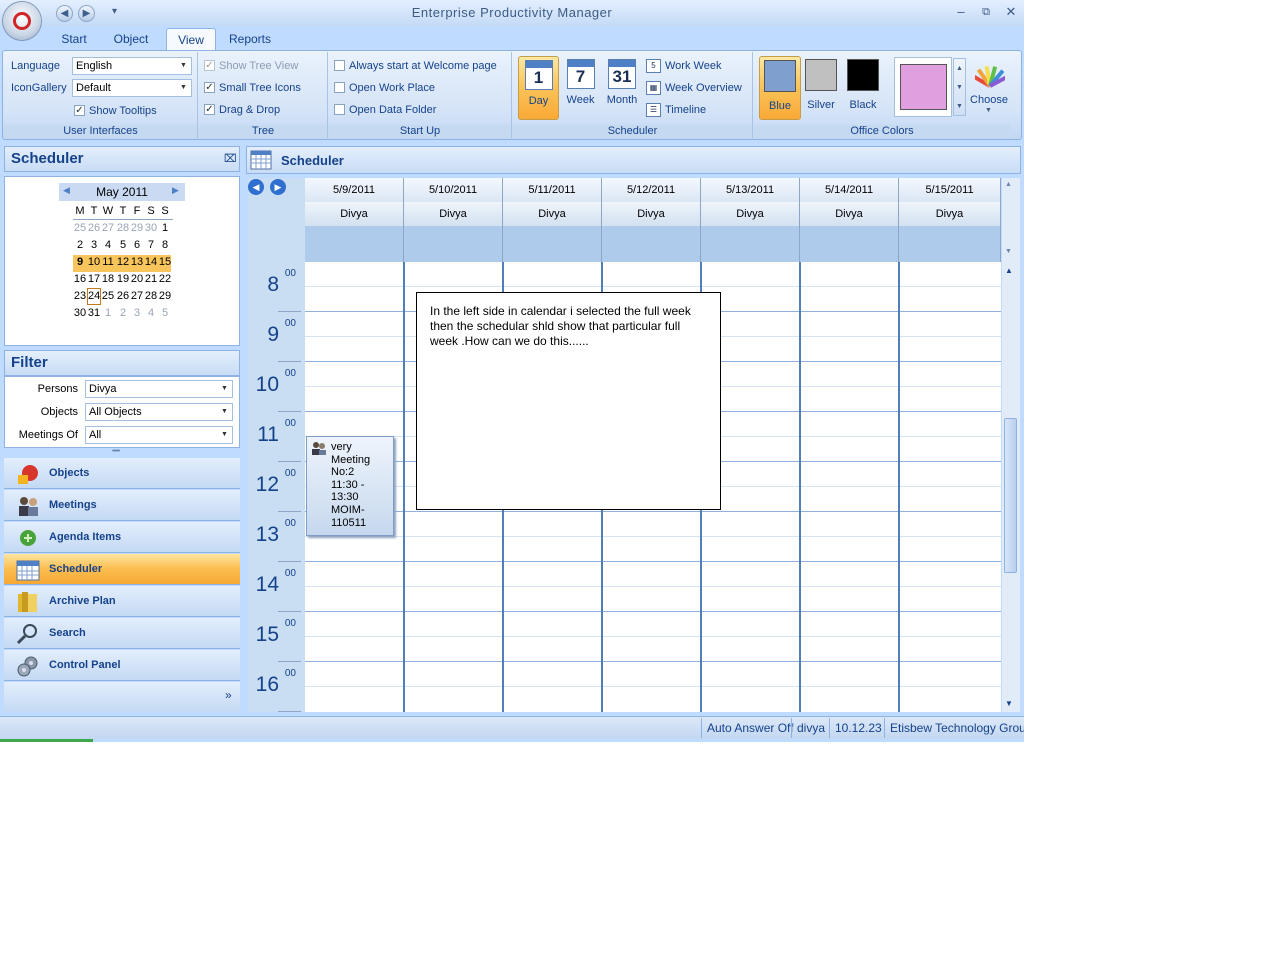  What do you see at coordinates (122, 601) in the screenshot?
I see `nav-archive-plan: Archive Plan` at bounding box center [122, 601].